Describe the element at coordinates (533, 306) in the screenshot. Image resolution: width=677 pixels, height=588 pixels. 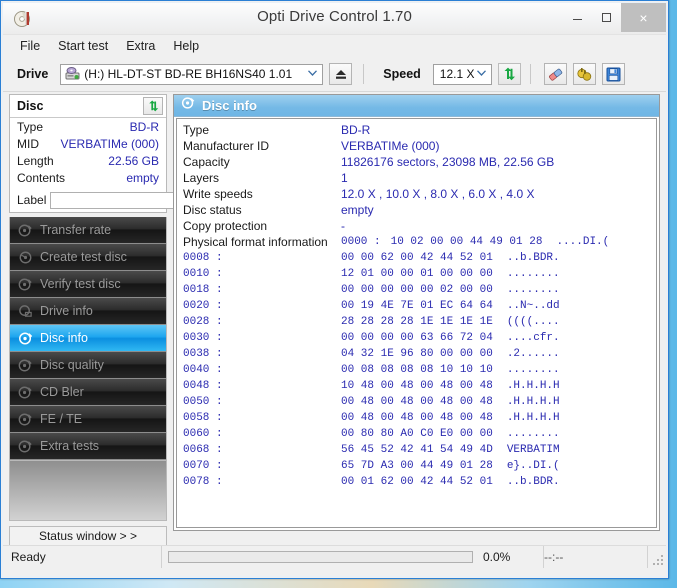
I see `hex-ascii: ..N~..dd` at that location.